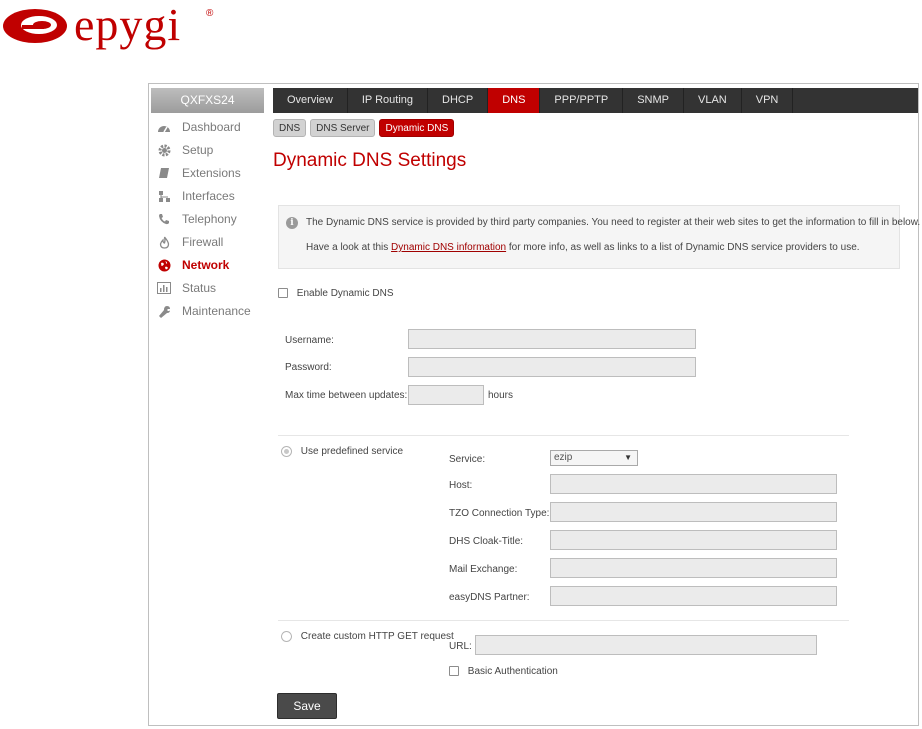 This screenshot has width=922, height=729. I want to click on username-field, so click(552, 339).